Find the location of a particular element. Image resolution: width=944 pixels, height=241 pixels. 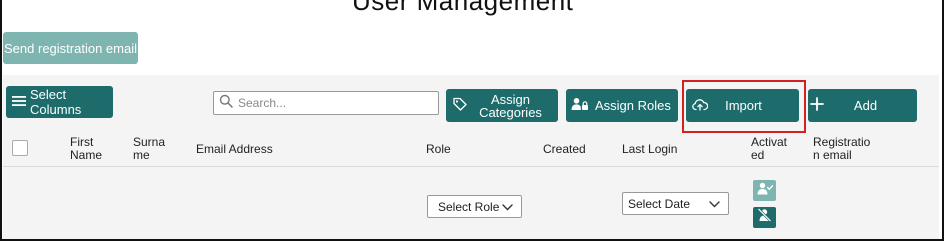

select-columns-label: Select Columns is located at coordinates (56, 102).